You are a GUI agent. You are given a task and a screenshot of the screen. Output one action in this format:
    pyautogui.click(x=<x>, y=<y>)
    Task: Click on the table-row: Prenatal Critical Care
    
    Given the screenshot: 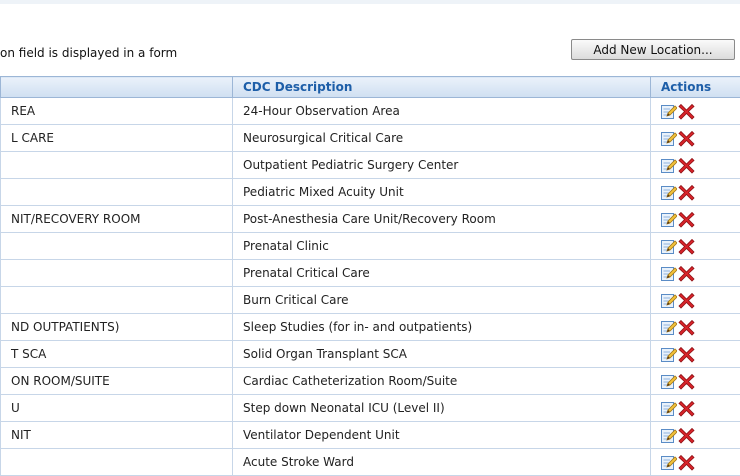 What is the action you would take?
    pyautogui.click(x=370, y=273)
    